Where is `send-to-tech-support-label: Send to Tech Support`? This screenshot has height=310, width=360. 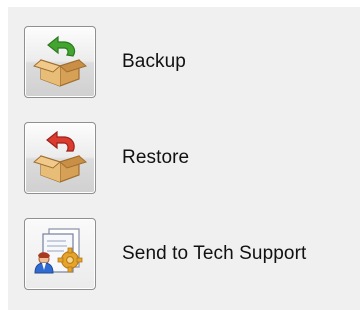 send-to-tech-support-label: Send to Tech Support is located at coordinates (214, 253).